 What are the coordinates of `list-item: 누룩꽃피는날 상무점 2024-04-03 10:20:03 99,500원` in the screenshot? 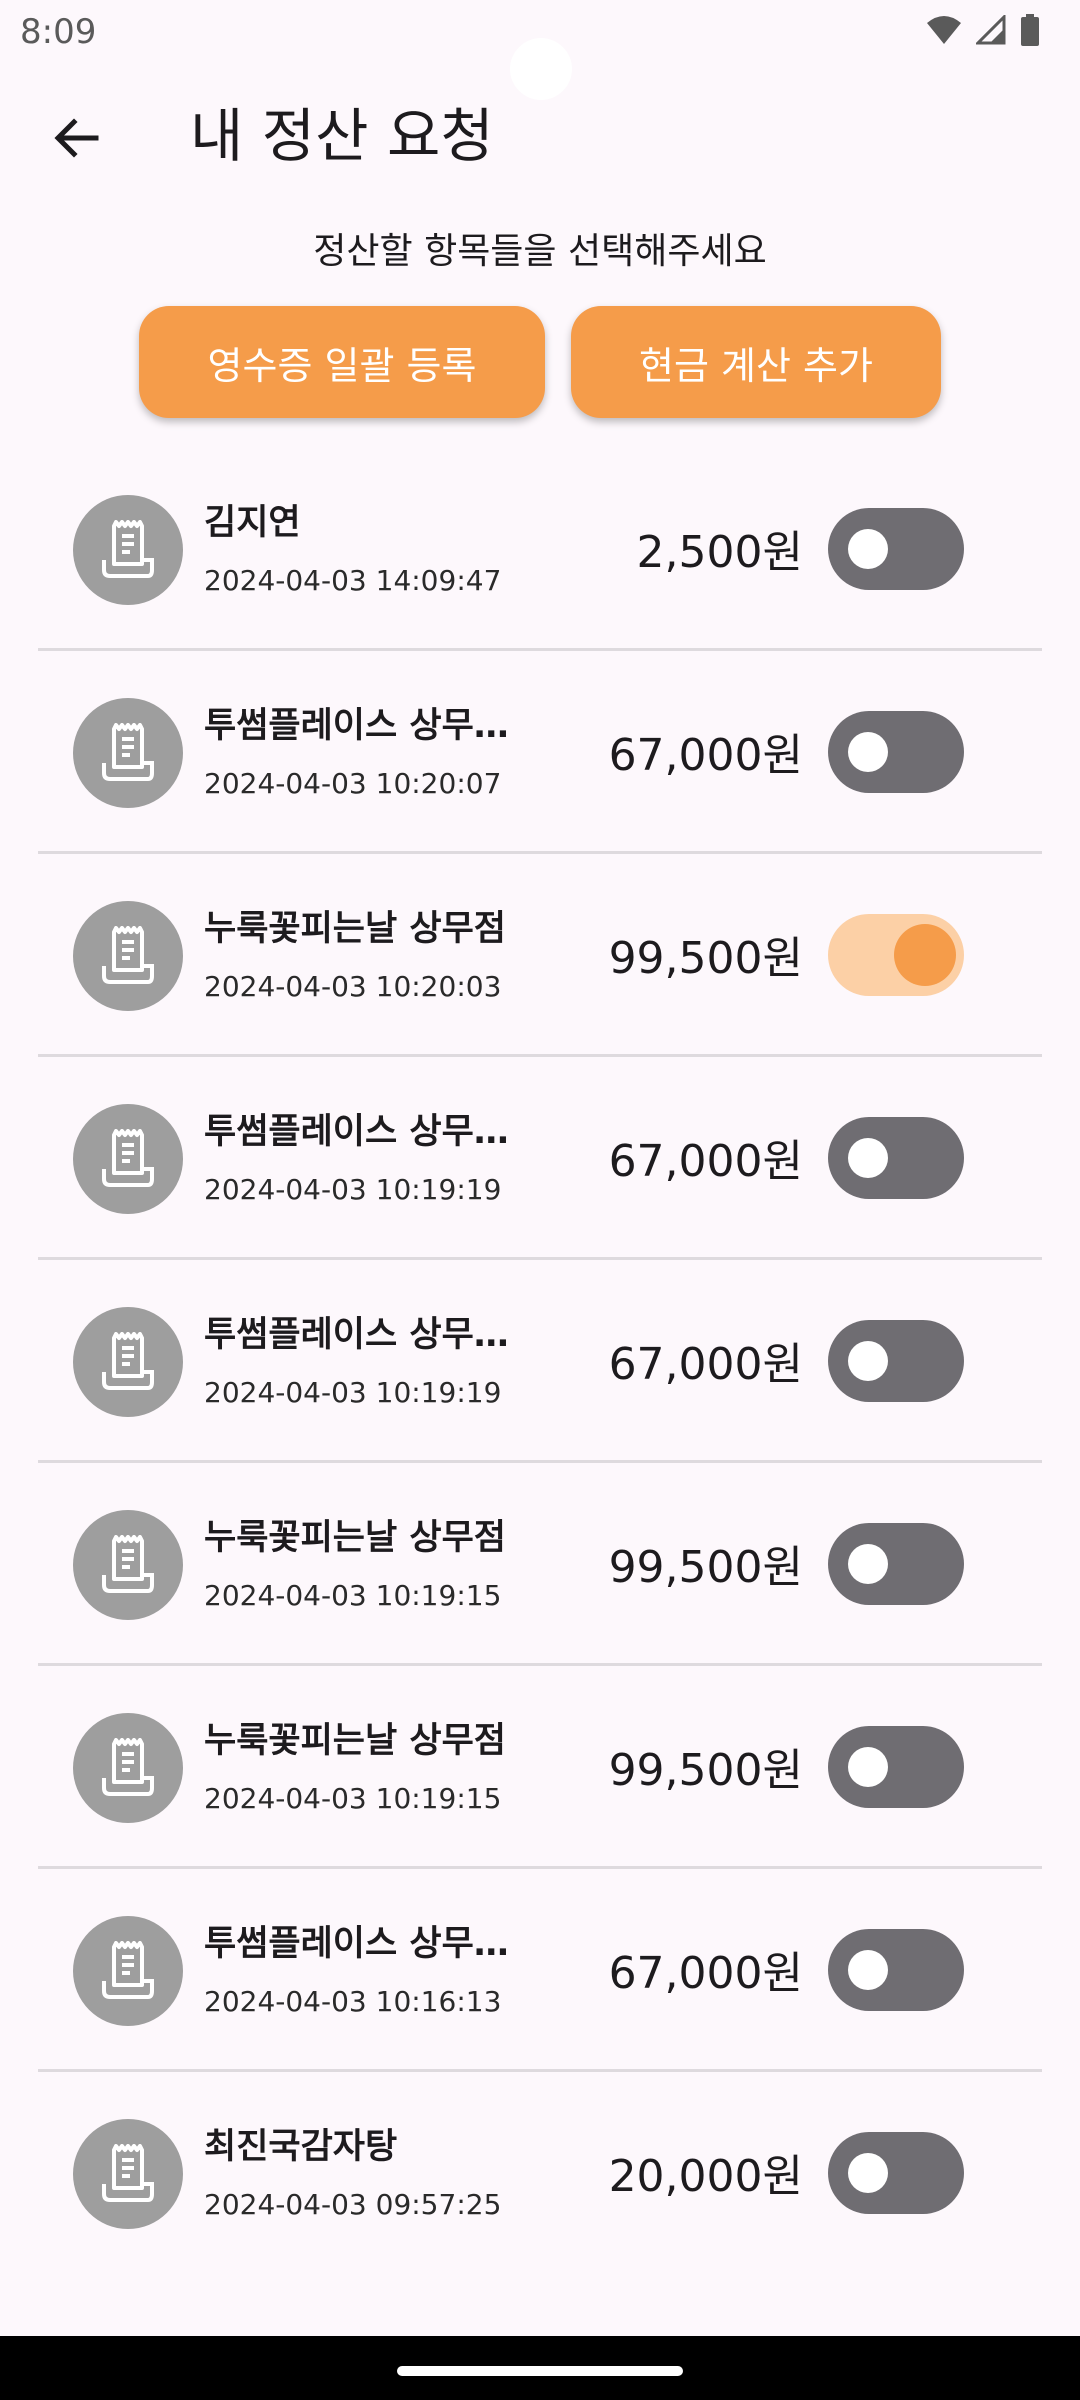 It's located at (540, 955).